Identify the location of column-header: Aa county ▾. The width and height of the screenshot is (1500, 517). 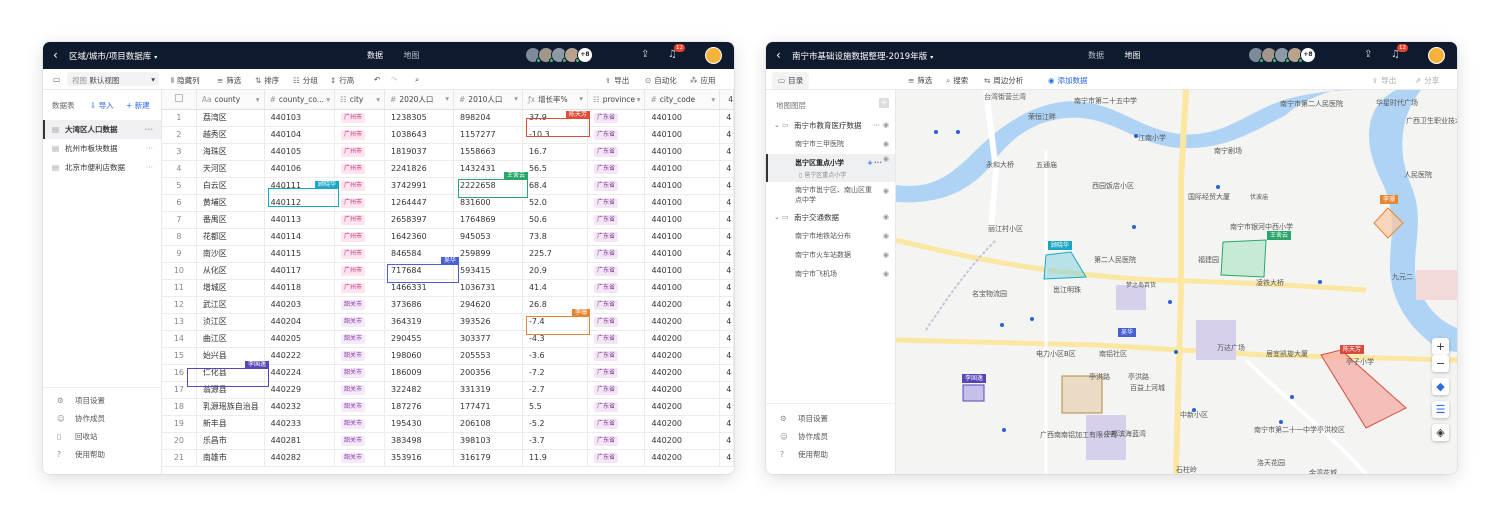
(230, 100).